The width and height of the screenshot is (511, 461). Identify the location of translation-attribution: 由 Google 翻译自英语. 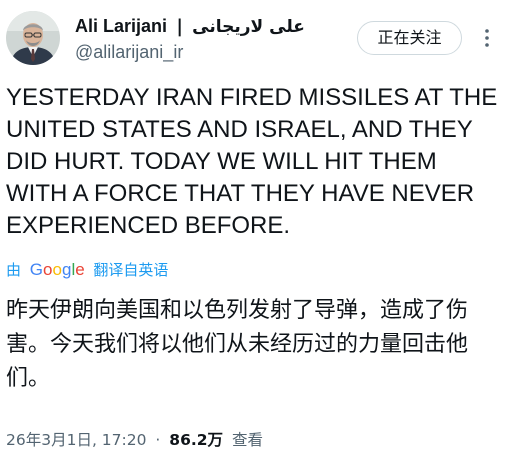
(87, 270).